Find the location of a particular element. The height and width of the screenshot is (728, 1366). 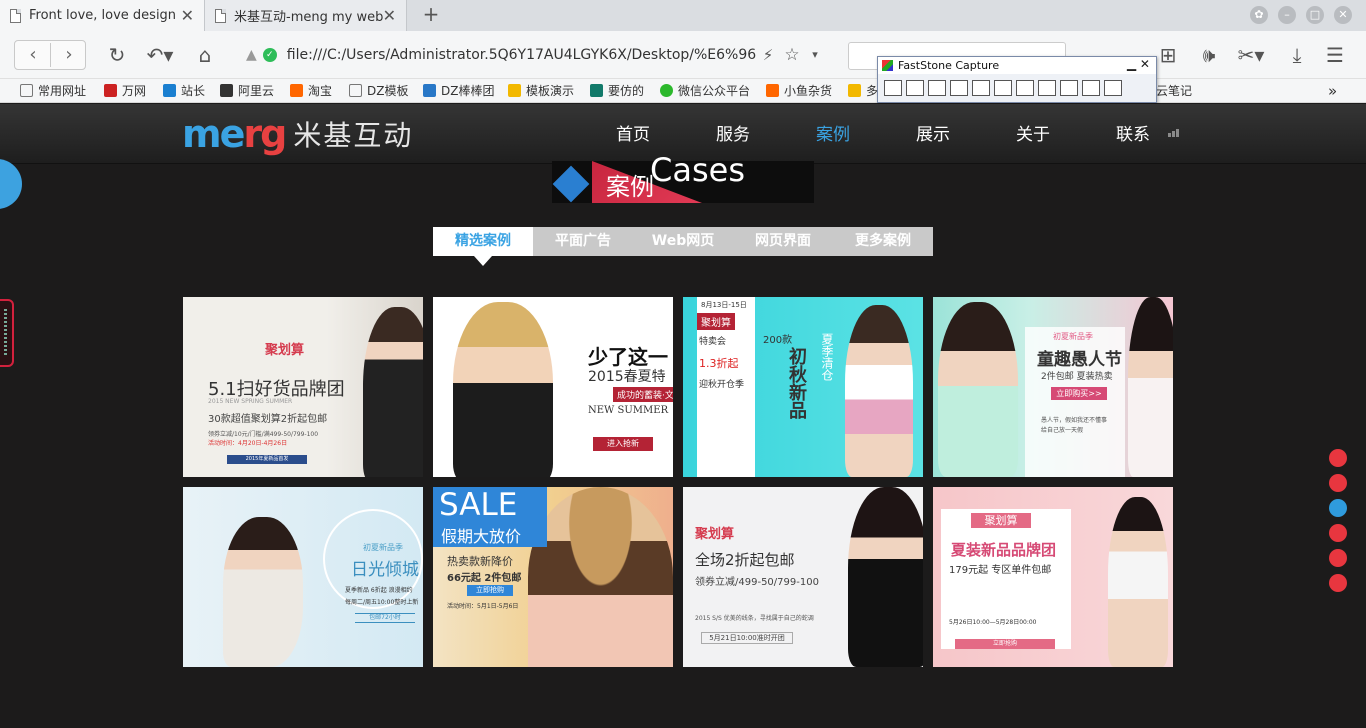

home-button: ⌂ is located at coordinates (205, 55).